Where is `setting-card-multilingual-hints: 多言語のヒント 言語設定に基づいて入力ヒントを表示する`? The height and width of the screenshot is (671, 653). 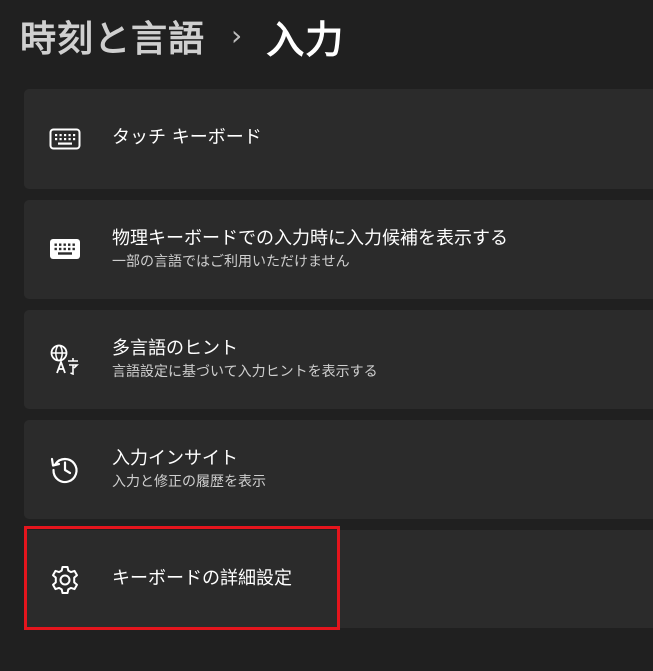
setting-card-multilingual-hints: 多言語のヒント 言語設定に基づいて入力ヒントを表示する is located at coordinates (338, 359).